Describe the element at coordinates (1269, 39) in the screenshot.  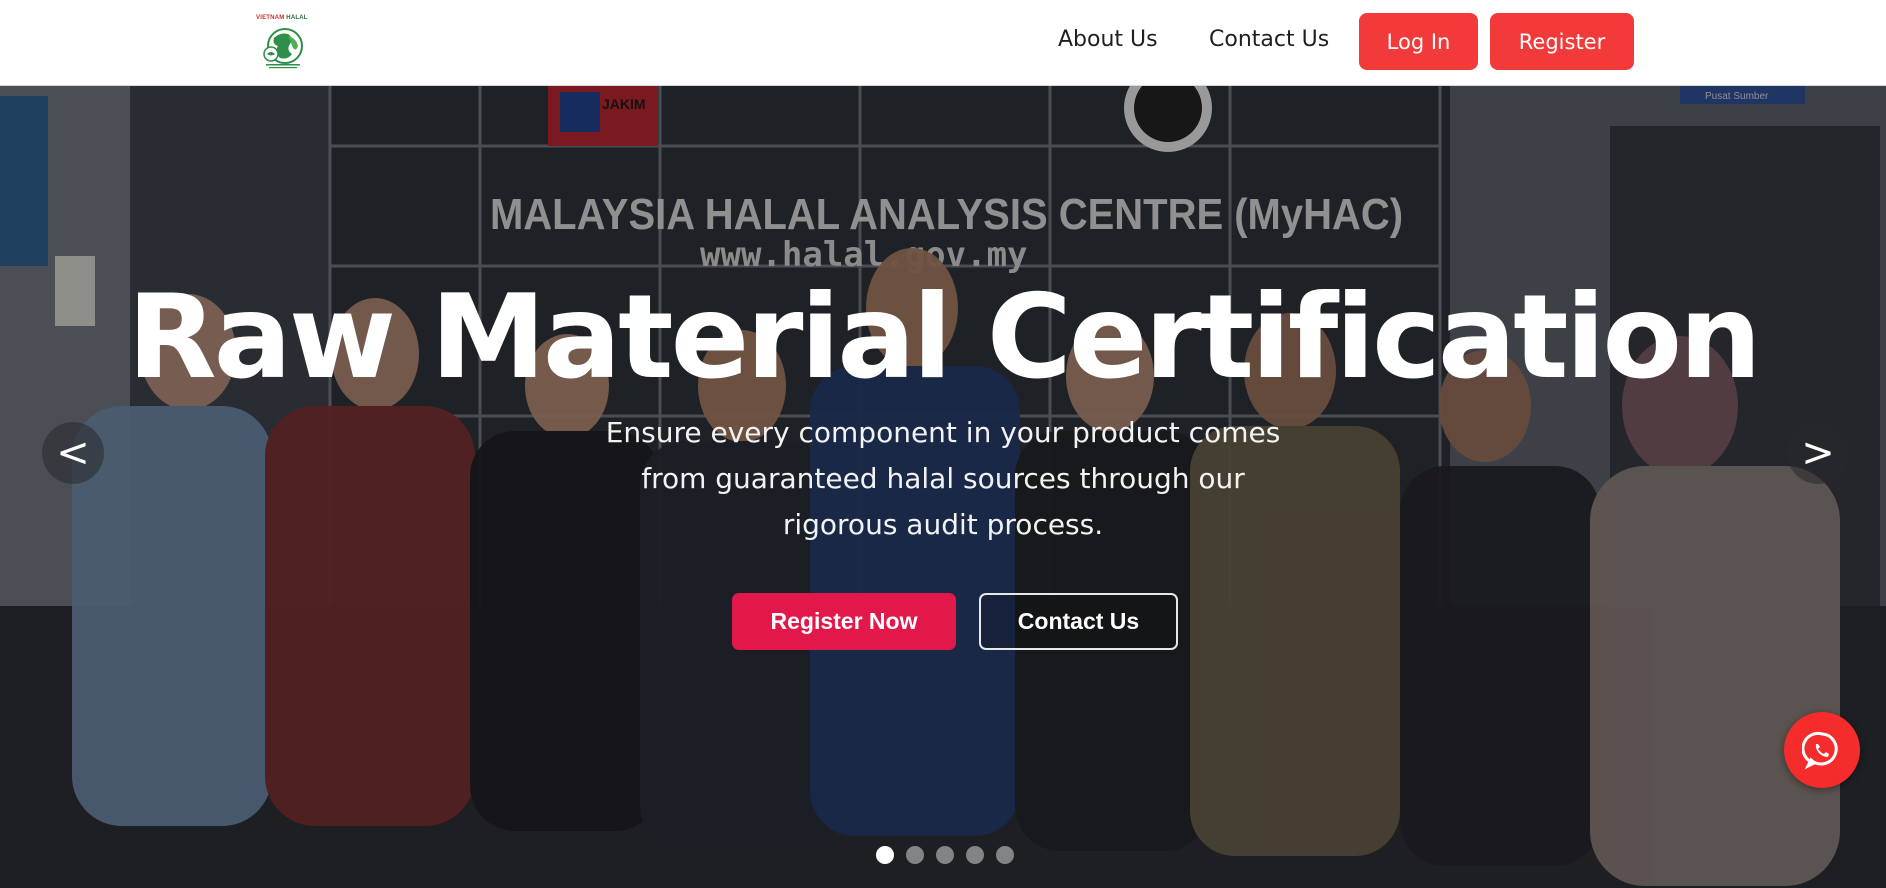
I see `nav-contact-link: Contact Us` at that location.